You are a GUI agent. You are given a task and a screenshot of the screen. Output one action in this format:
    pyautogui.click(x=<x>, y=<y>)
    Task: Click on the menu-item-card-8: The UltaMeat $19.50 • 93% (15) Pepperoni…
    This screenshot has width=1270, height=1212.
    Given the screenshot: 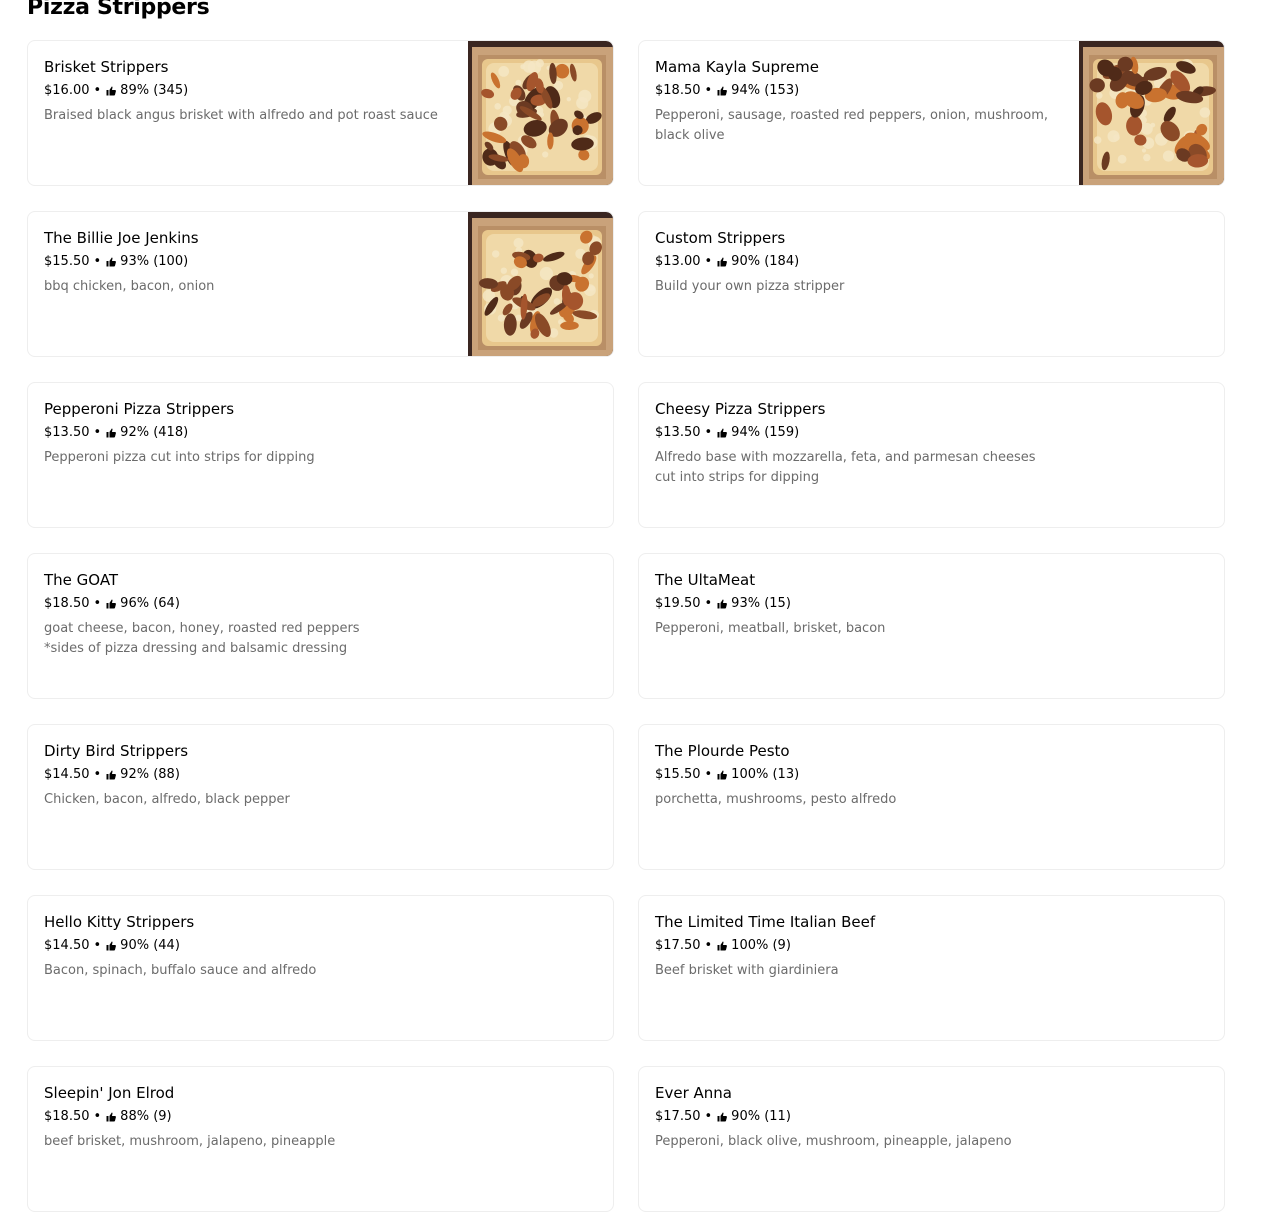 What is the action you would take?
    pyautogui.click(x=931, y=626)
    